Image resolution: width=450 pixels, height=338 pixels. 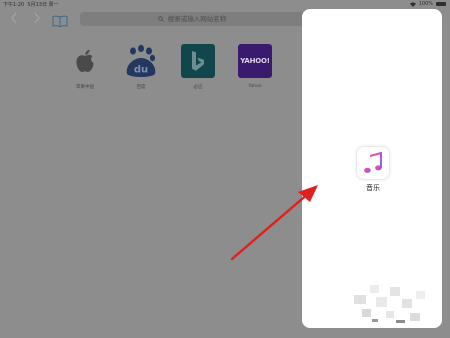 I want to click on apple-logo, so click(x=85, y=61).